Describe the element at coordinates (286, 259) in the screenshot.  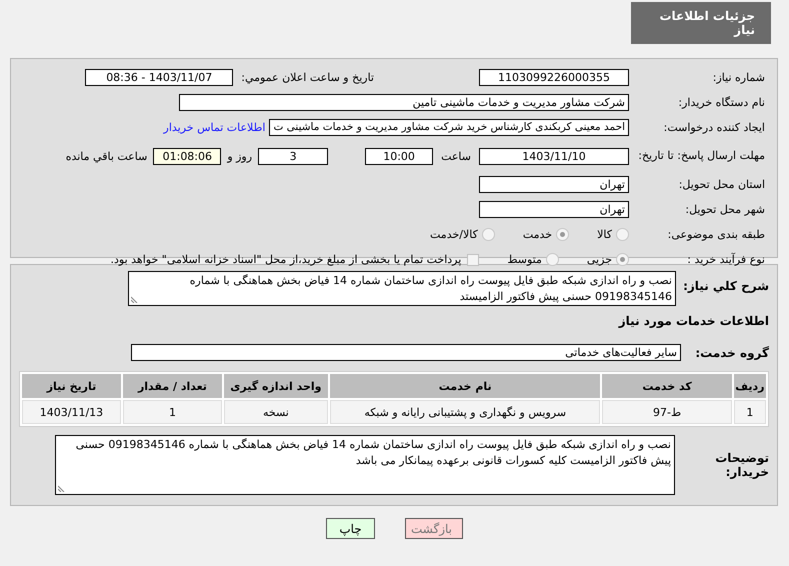
I see `checkbox-label: پرداخت تمام یا بخشی از مبلغ خرید،از محل "اسناد خزانه اسلامی" خواهد بود.` at that location.